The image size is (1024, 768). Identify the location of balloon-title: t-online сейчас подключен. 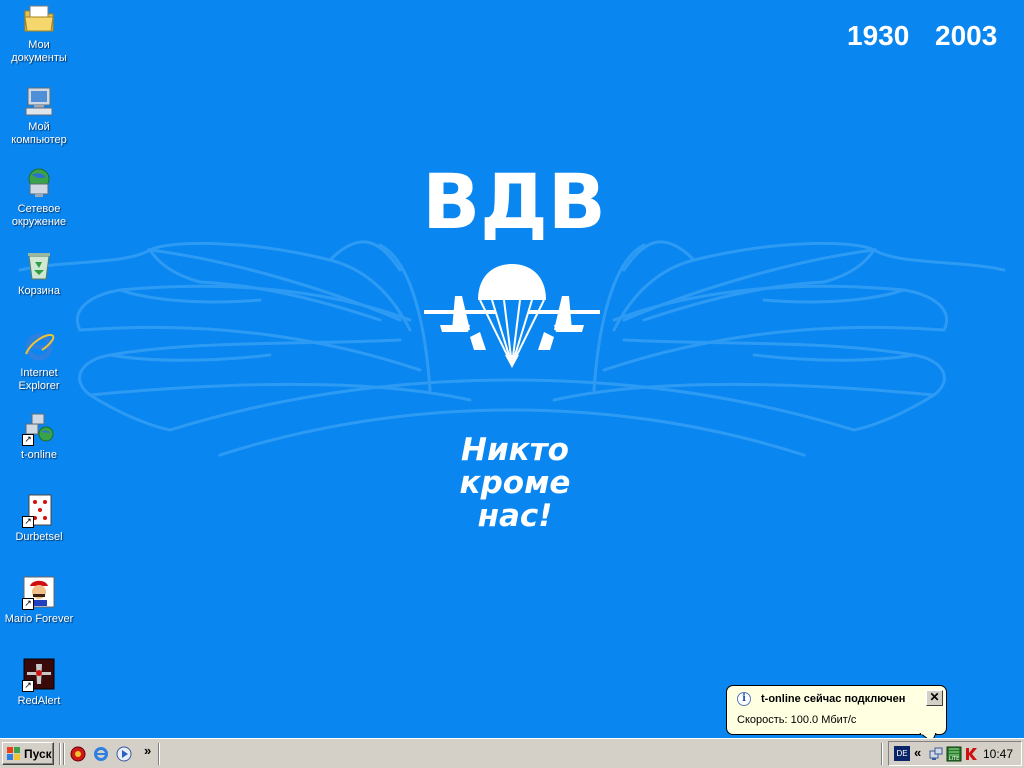
(833, 699).